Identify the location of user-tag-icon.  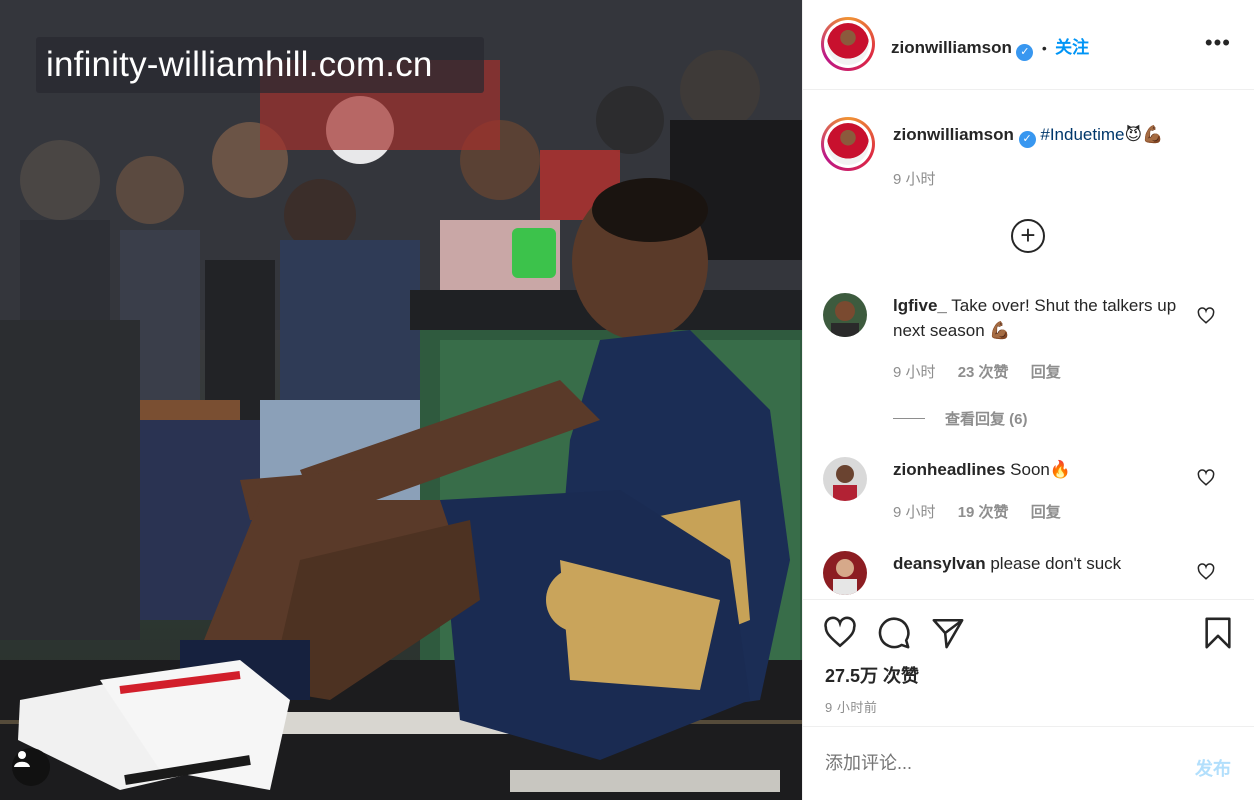
(31, 767).